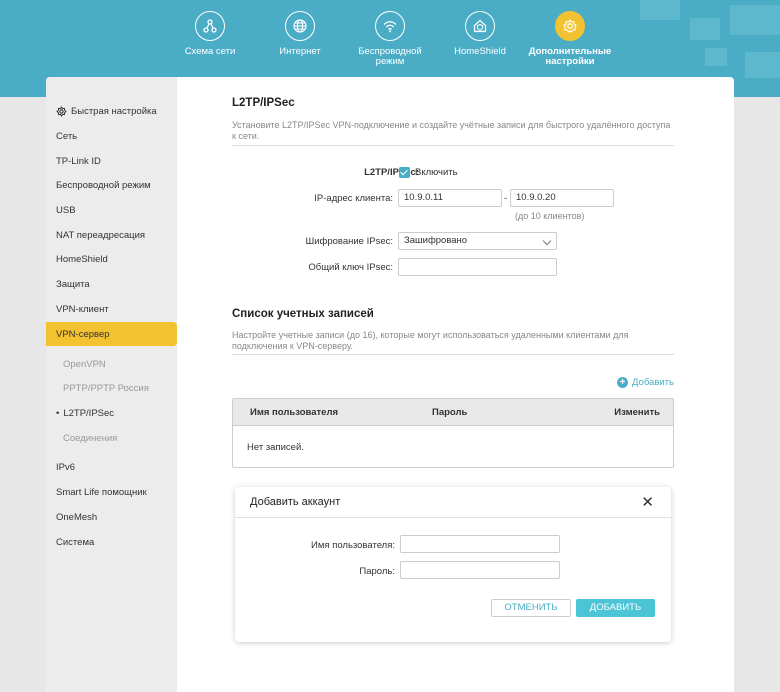 The width and height of the screenshot is (780, 692). Describe the element at coordinates (353, 545) in the screenshot. I see `username-label: Имя пользователя:` at that location.